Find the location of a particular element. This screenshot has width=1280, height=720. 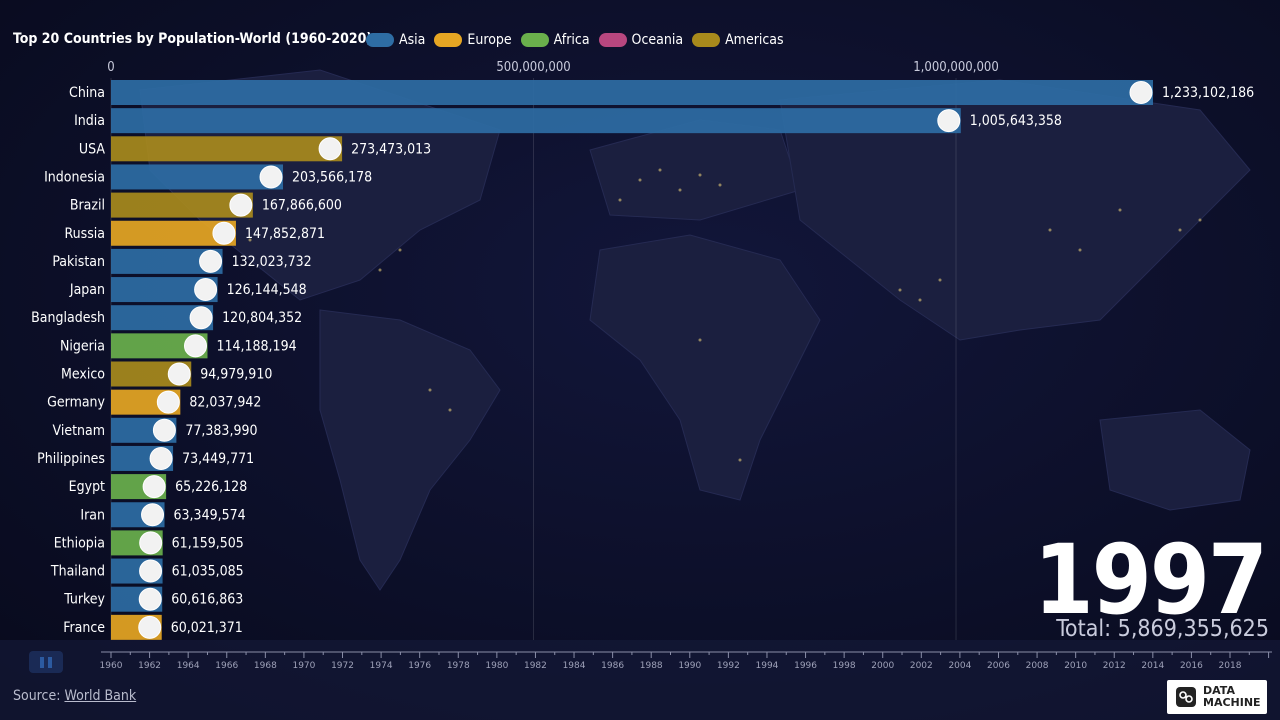

country-label: Brazil is located at coordinates (87, 206).